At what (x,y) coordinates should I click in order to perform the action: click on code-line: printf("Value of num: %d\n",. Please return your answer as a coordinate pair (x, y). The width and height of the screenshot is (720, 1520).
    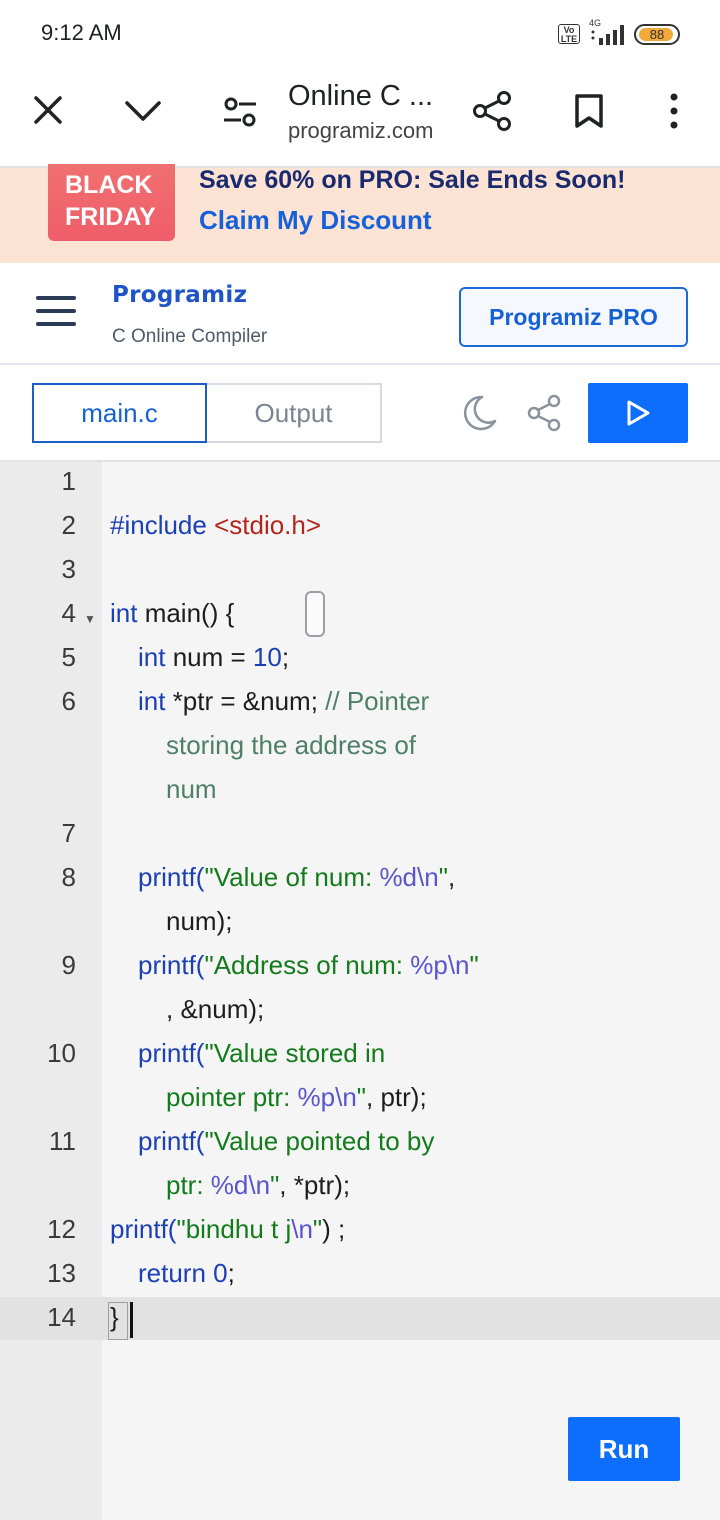
    Looking at the image, I should click on (296, 877).